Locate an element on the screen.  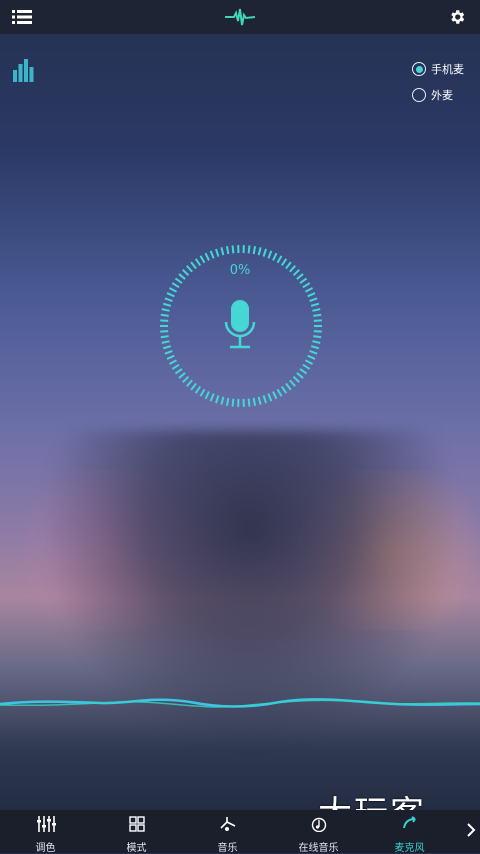
gear-icon is located at coordinates (457, 19).